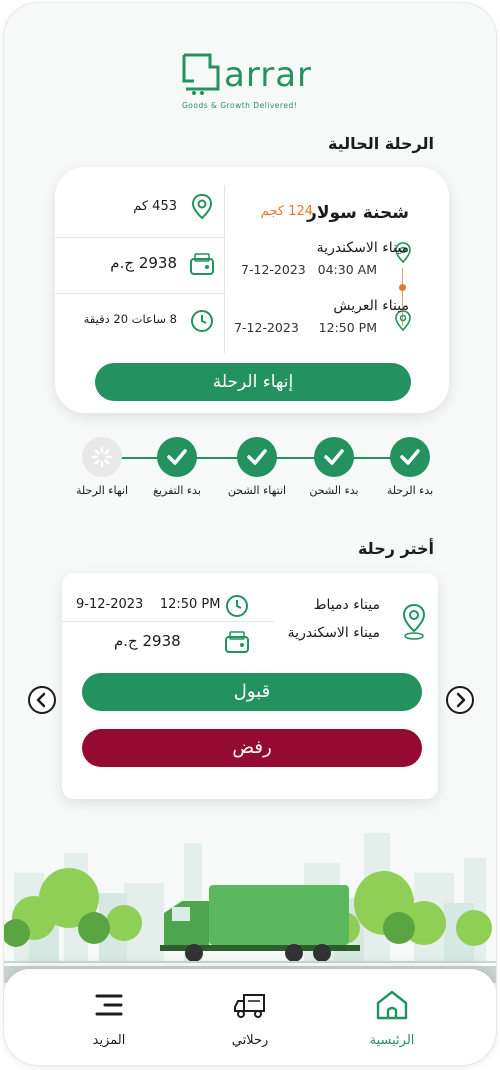  I want to click on current-trip-title: الرحلة الحالية, so click(380, 143).